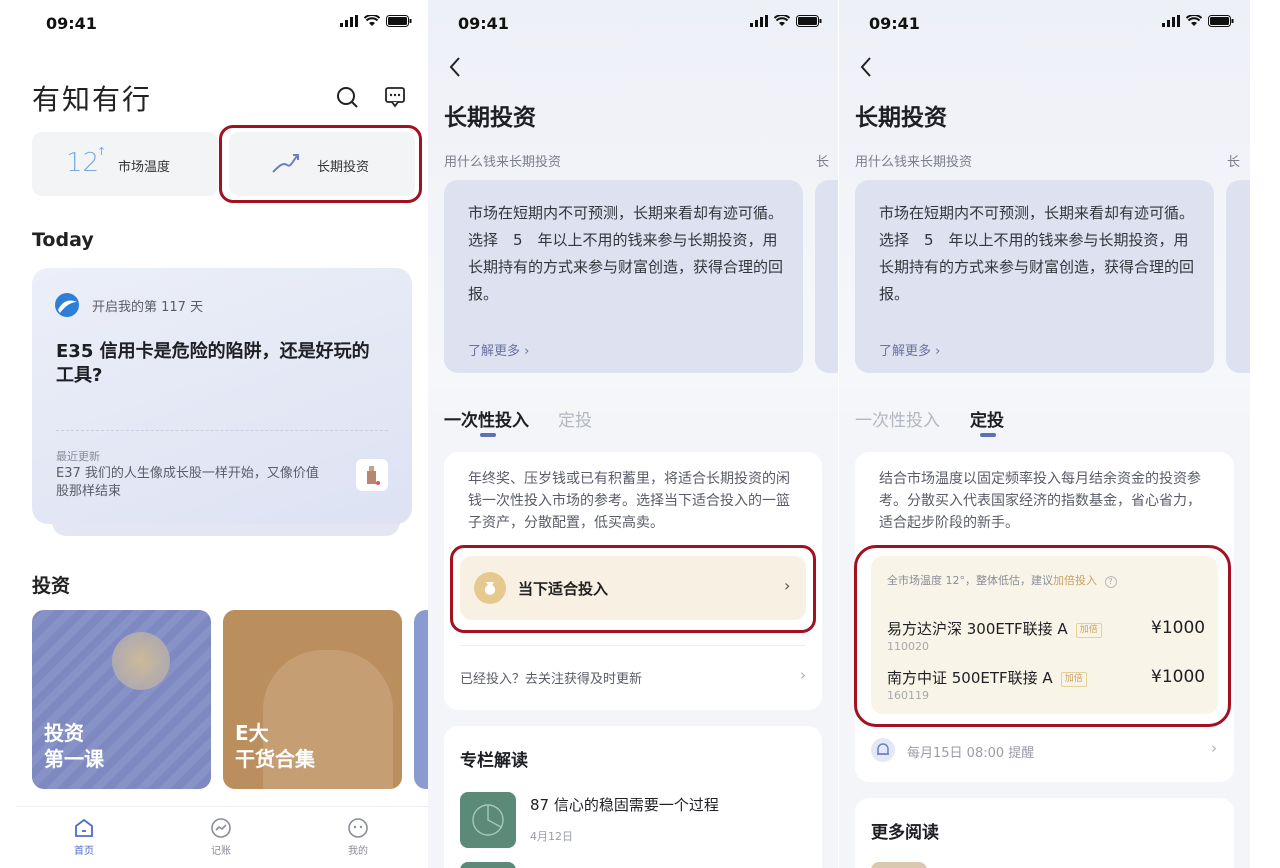  I want to click on reminder-row: 每月15日 08:00 提醒 ›, so click(1044, 751).